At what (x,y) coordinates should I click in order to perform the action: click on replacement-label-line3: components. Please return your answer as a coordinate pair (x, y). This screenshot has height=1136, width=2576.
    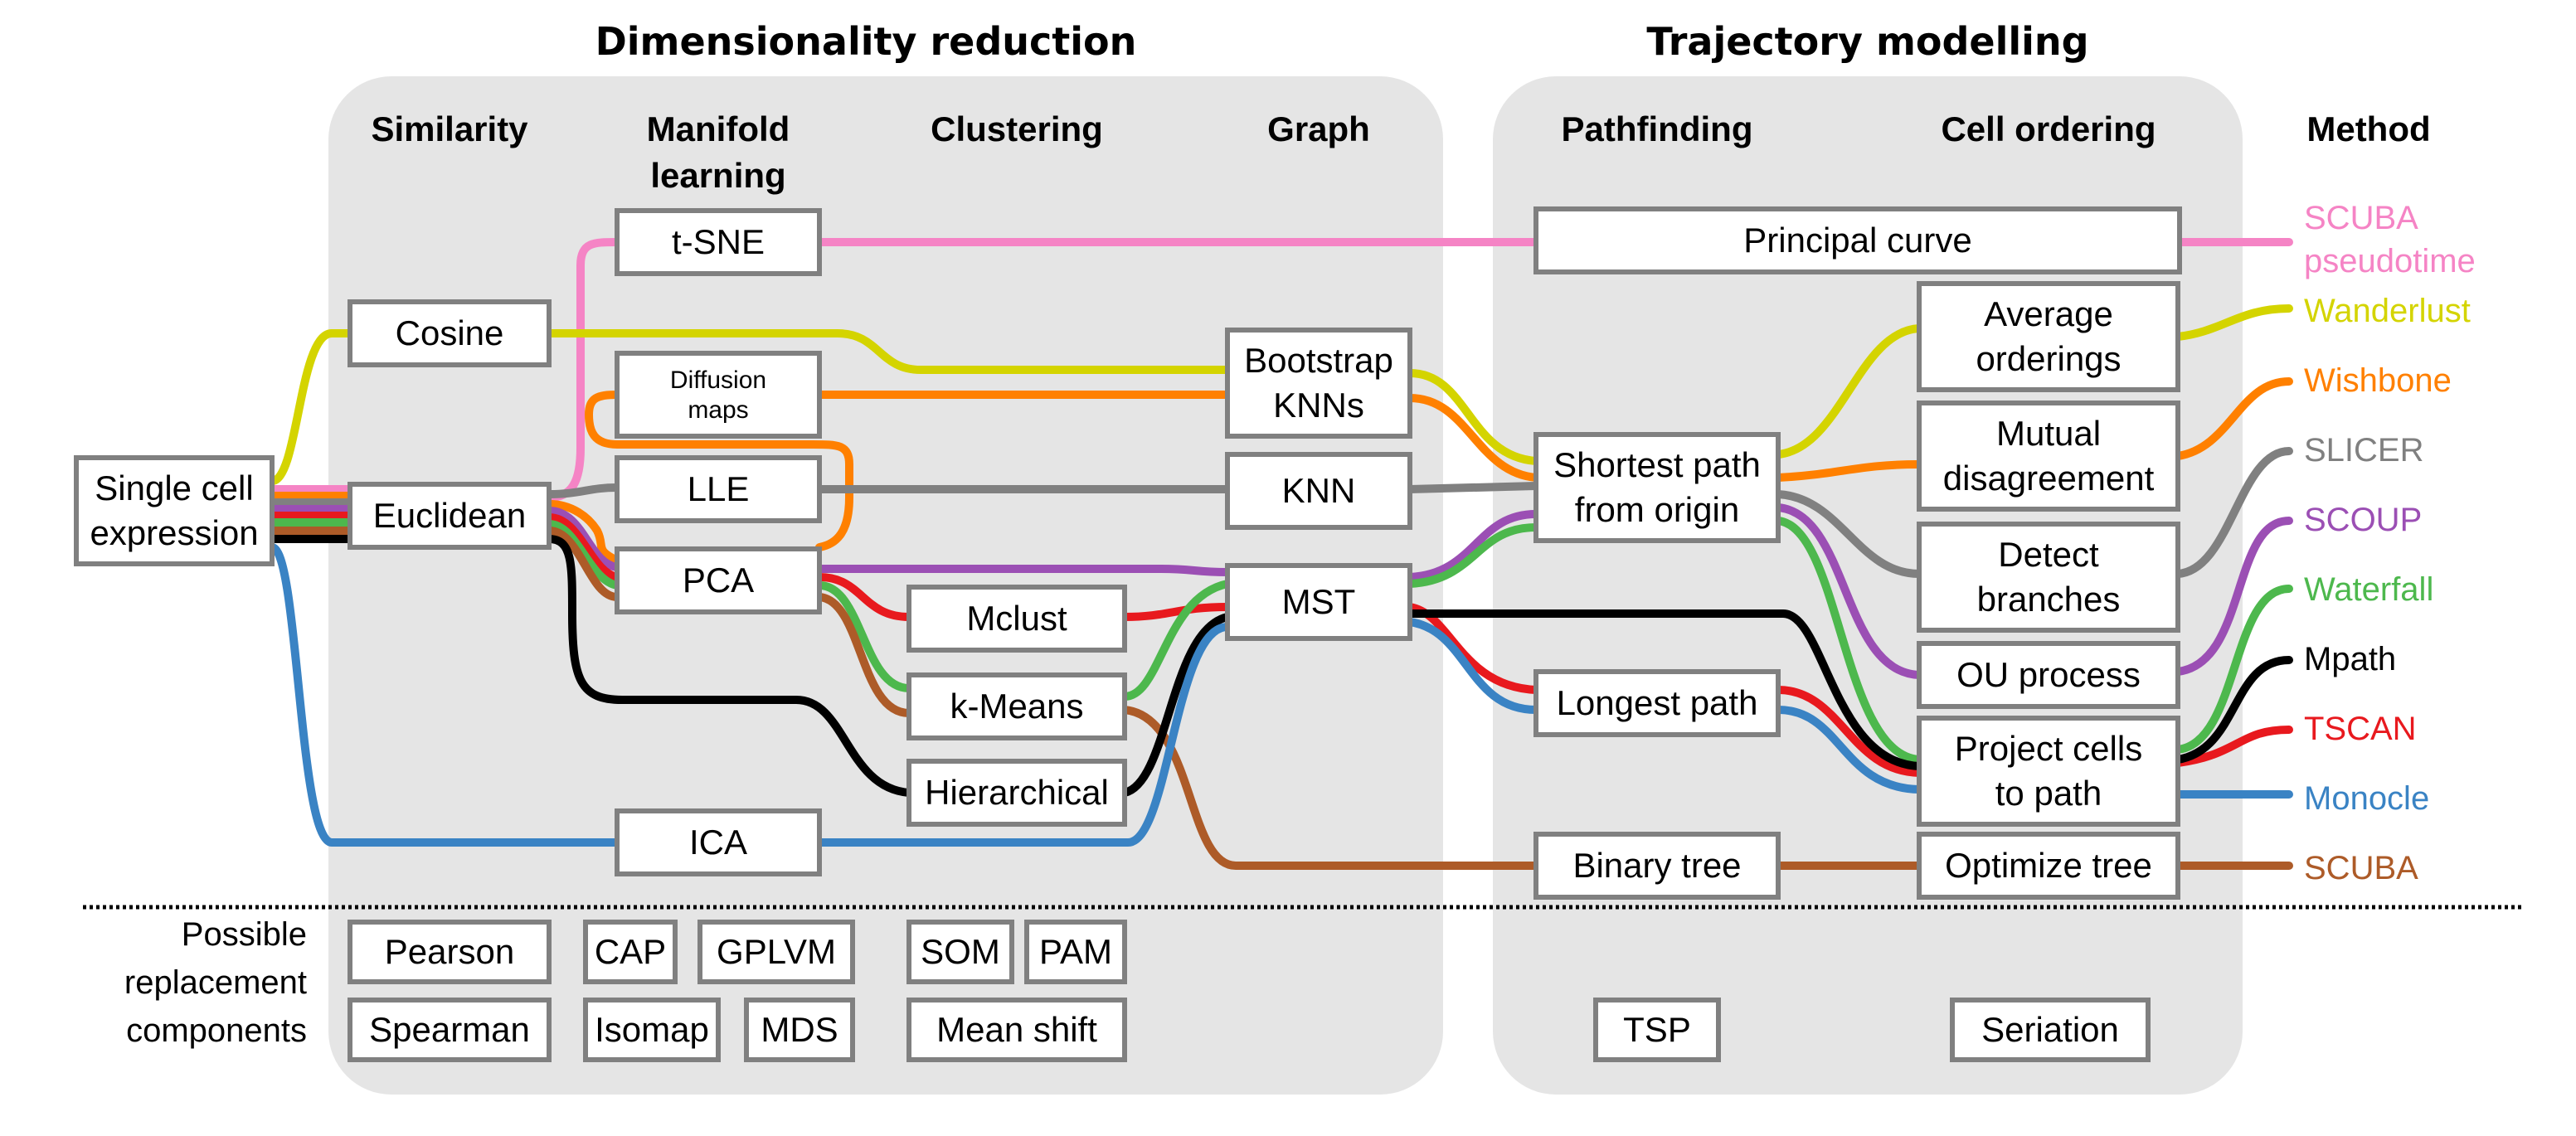
    Looking at the image, I should click on (217, 1030).